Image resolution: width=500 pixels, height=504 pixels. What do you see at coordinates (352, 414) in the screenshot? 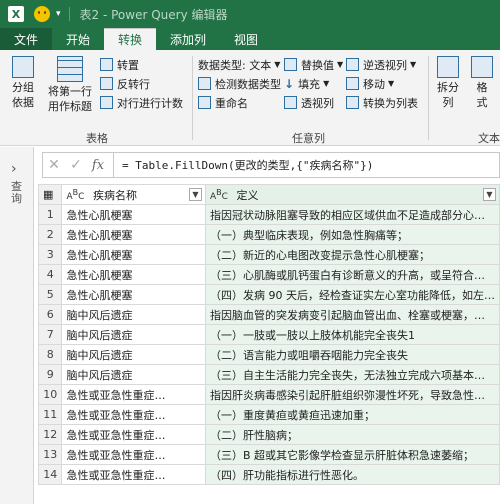
I see `cell-definition: （一）重度黄疸或黄疸迅速加重；` at bounding box center [352, 414].